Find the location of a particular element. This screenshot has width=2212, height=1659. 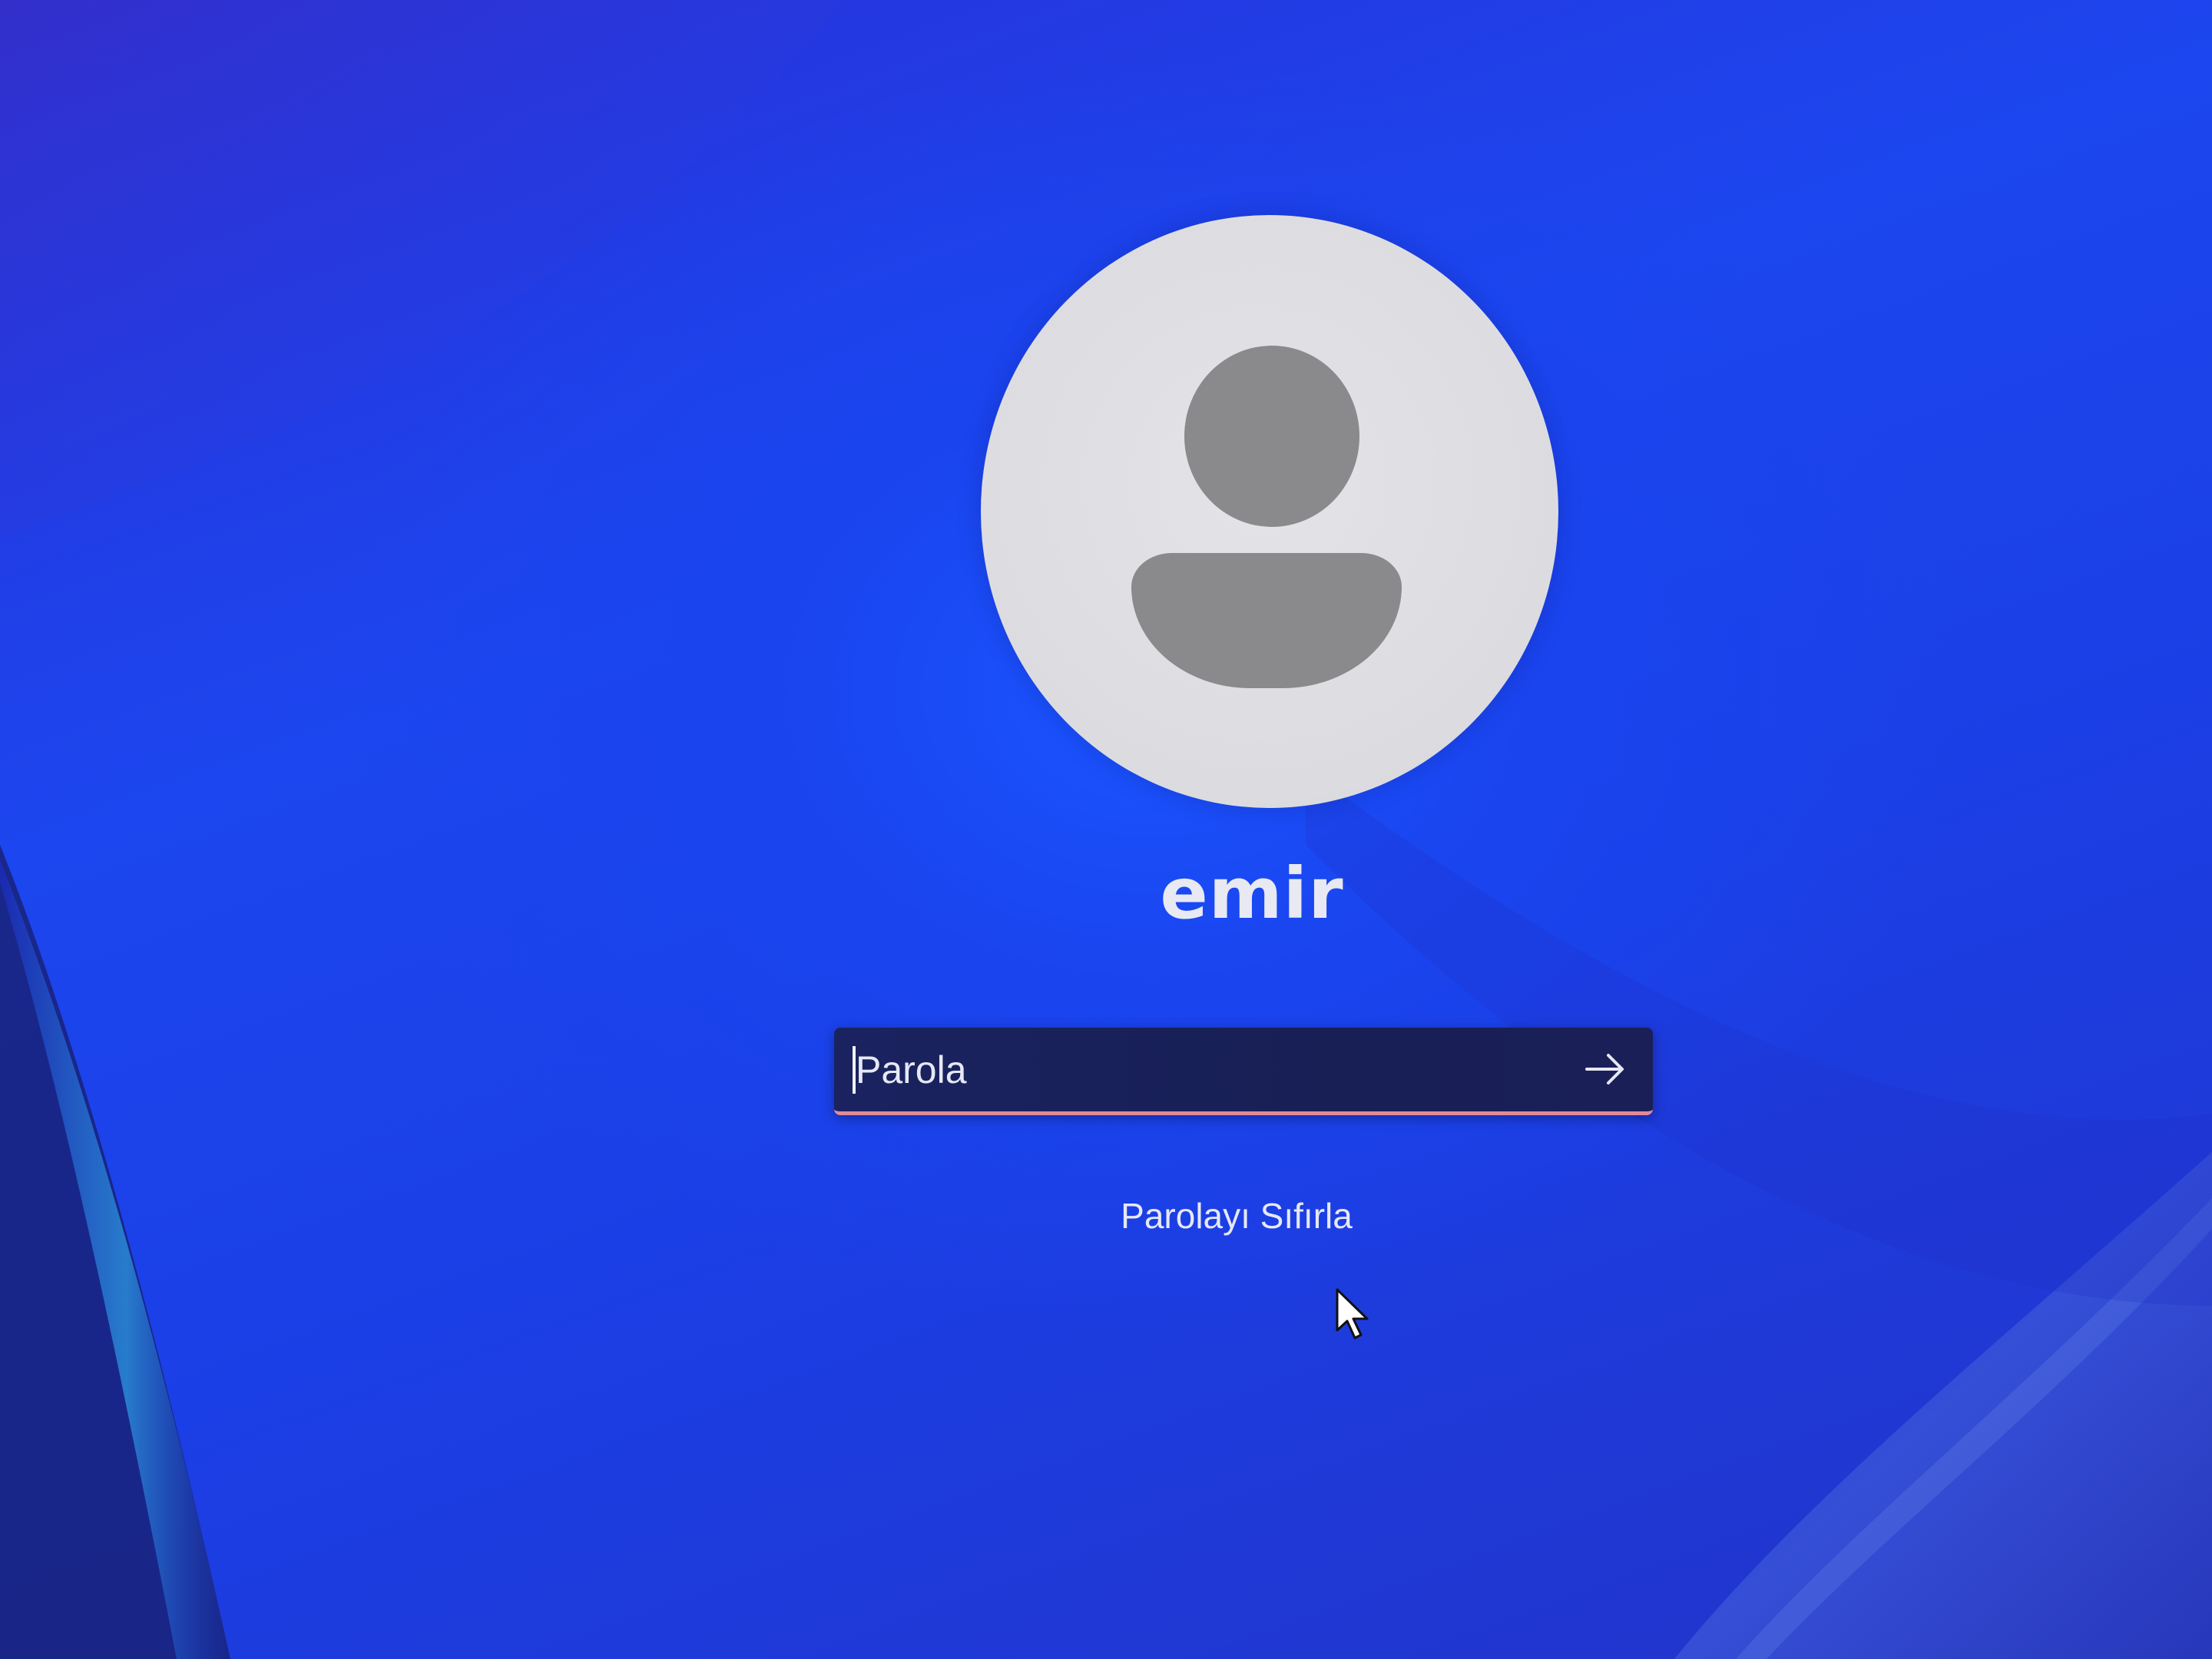

password-field is located at coordinates (1243, 1072).